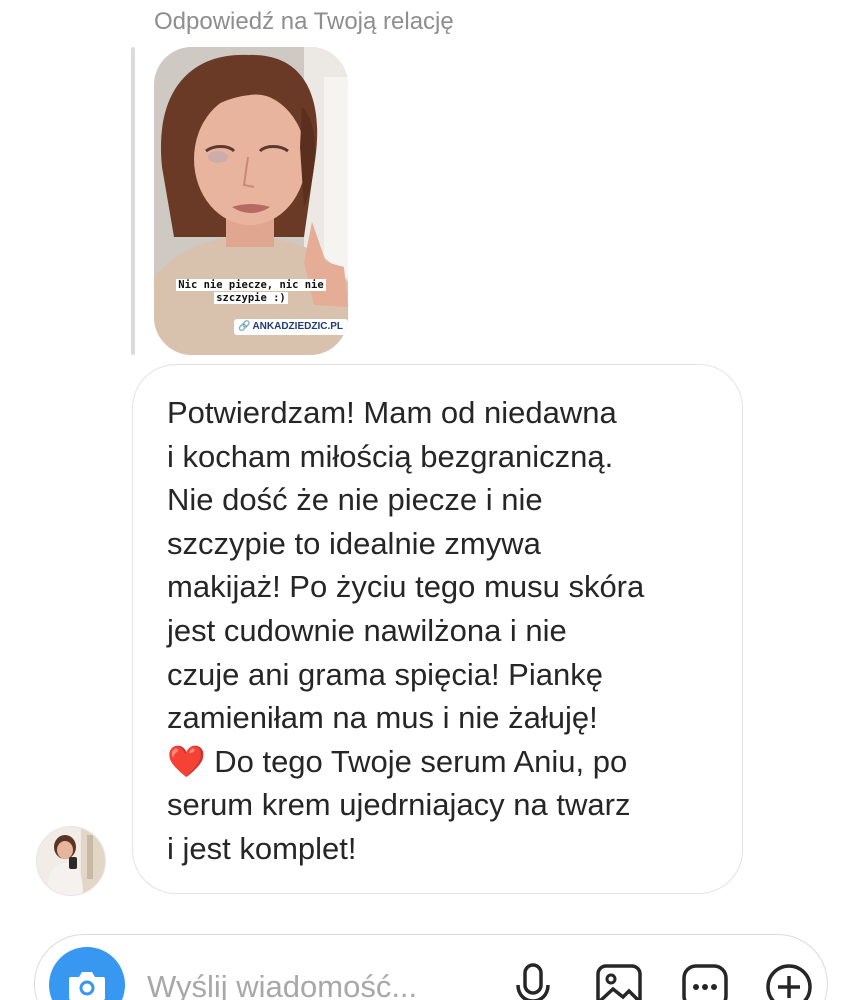 This screenshot has width=862, height=1000. What do you see at coordinates (406, 587) in the screenshot?
I see `message-line: makijaż! Po życiu tego musu skóra` at bounding box center [406, 587].